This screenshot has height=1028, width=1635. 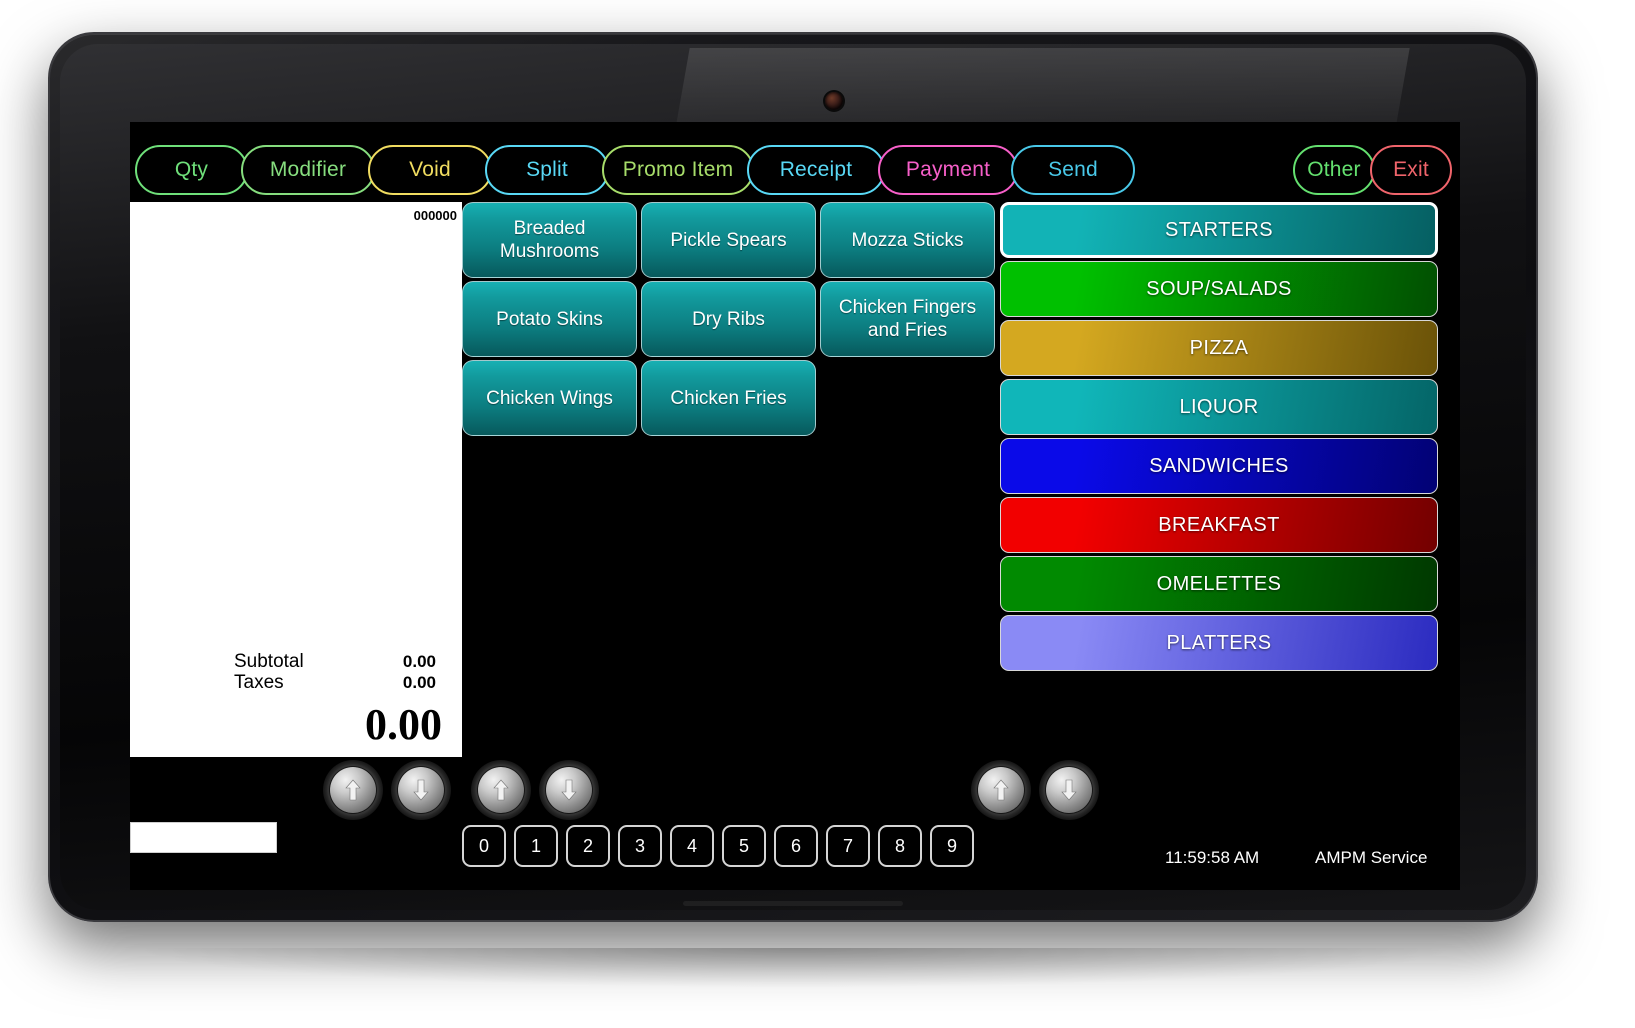 What do you see at coordinates (403, 724) in the screenshot?
I see `grand-total-amount: 0.00` at bounding box center [403, 724].